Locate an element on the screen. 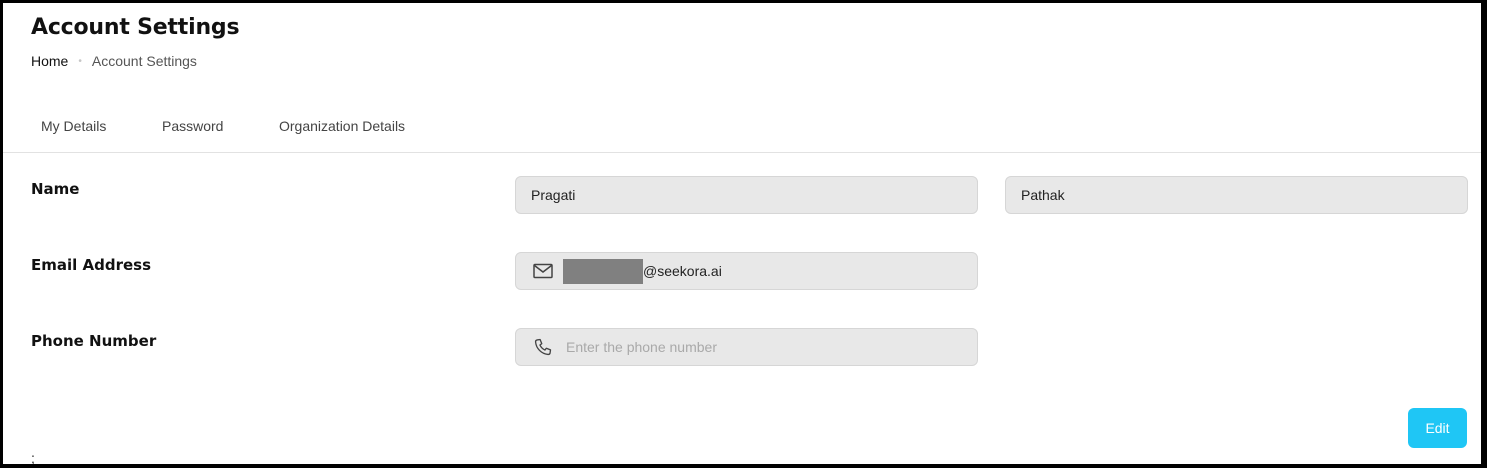 The width and height of the screenshot is (1487, 468). tab-password: Password is located at coordinates (192, 126).